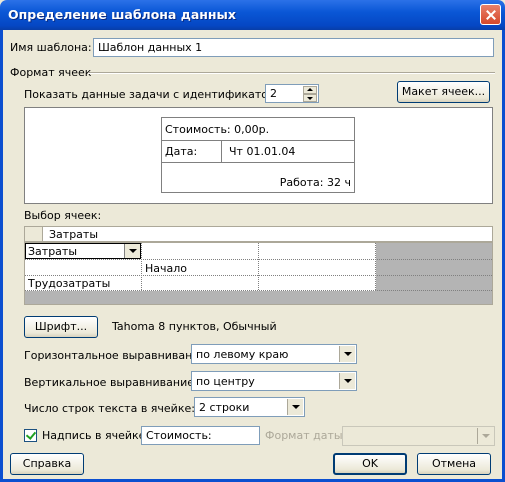 This screenshot has height=482, width=505. I want to click on close-button, so click(490, 14).